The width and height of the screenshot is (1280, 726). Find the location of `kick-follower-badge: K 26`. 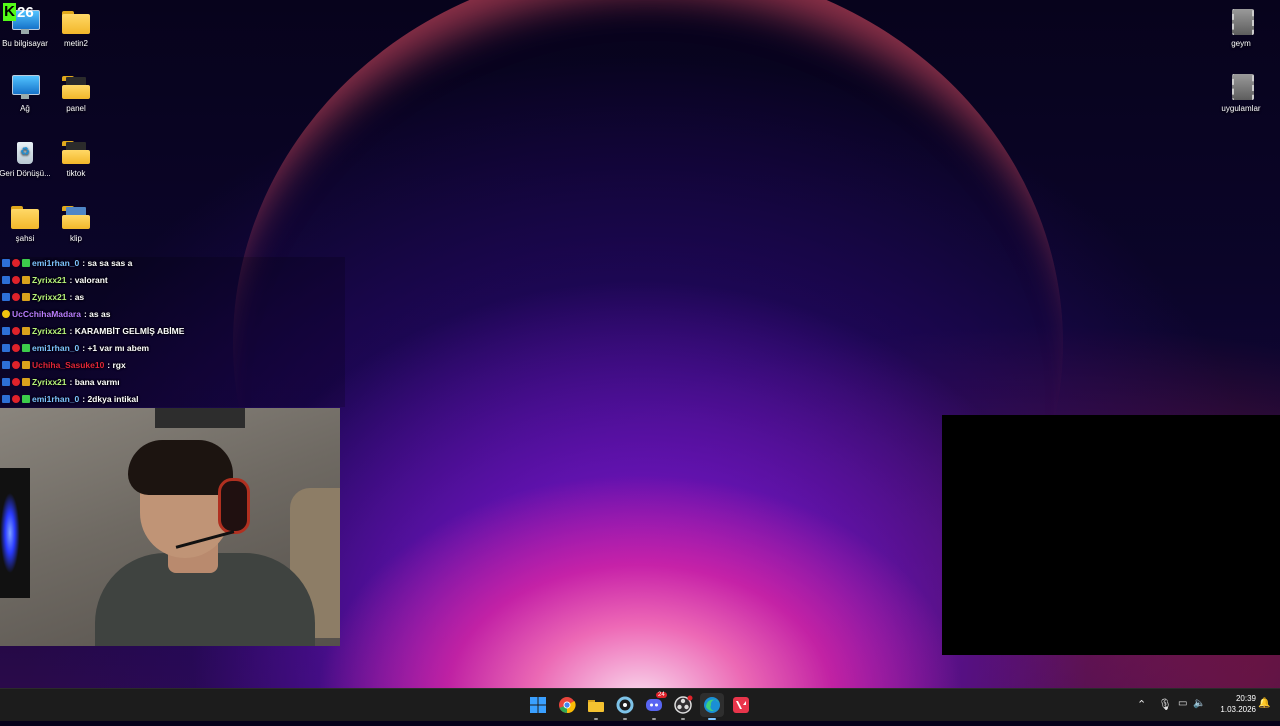

kick-follower-badge: K 26 is located at coordinates (18, 12).